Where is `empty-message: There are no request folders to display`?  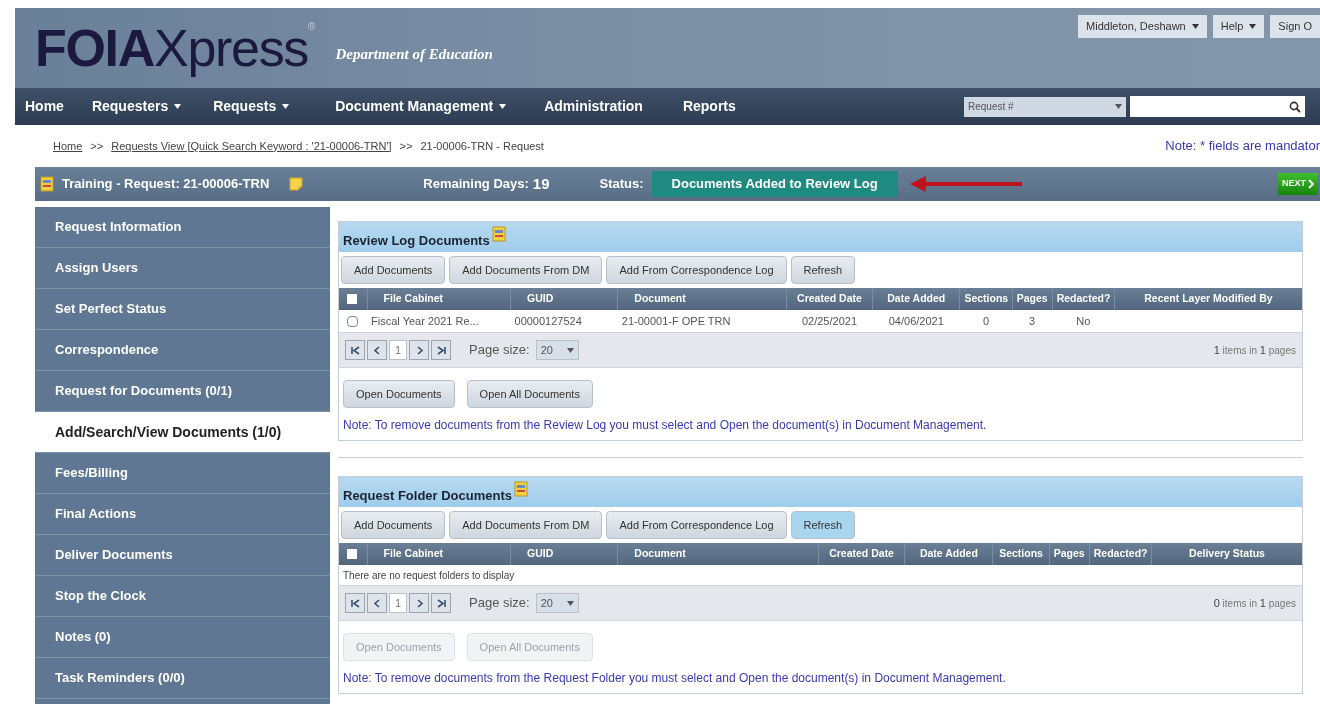 empty-message: There are no request folders to display is located at coordinates (429, 575).